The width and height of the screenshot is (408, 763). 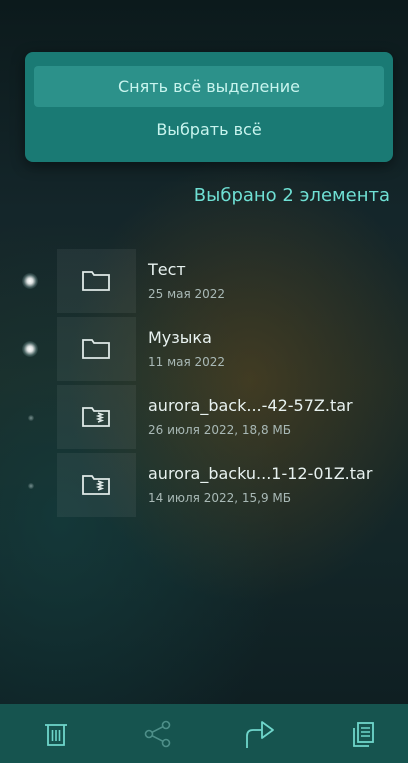 I want to click on file-meta: 26 июля 2022, 18,8 МБ, so click(x=219, y=430).